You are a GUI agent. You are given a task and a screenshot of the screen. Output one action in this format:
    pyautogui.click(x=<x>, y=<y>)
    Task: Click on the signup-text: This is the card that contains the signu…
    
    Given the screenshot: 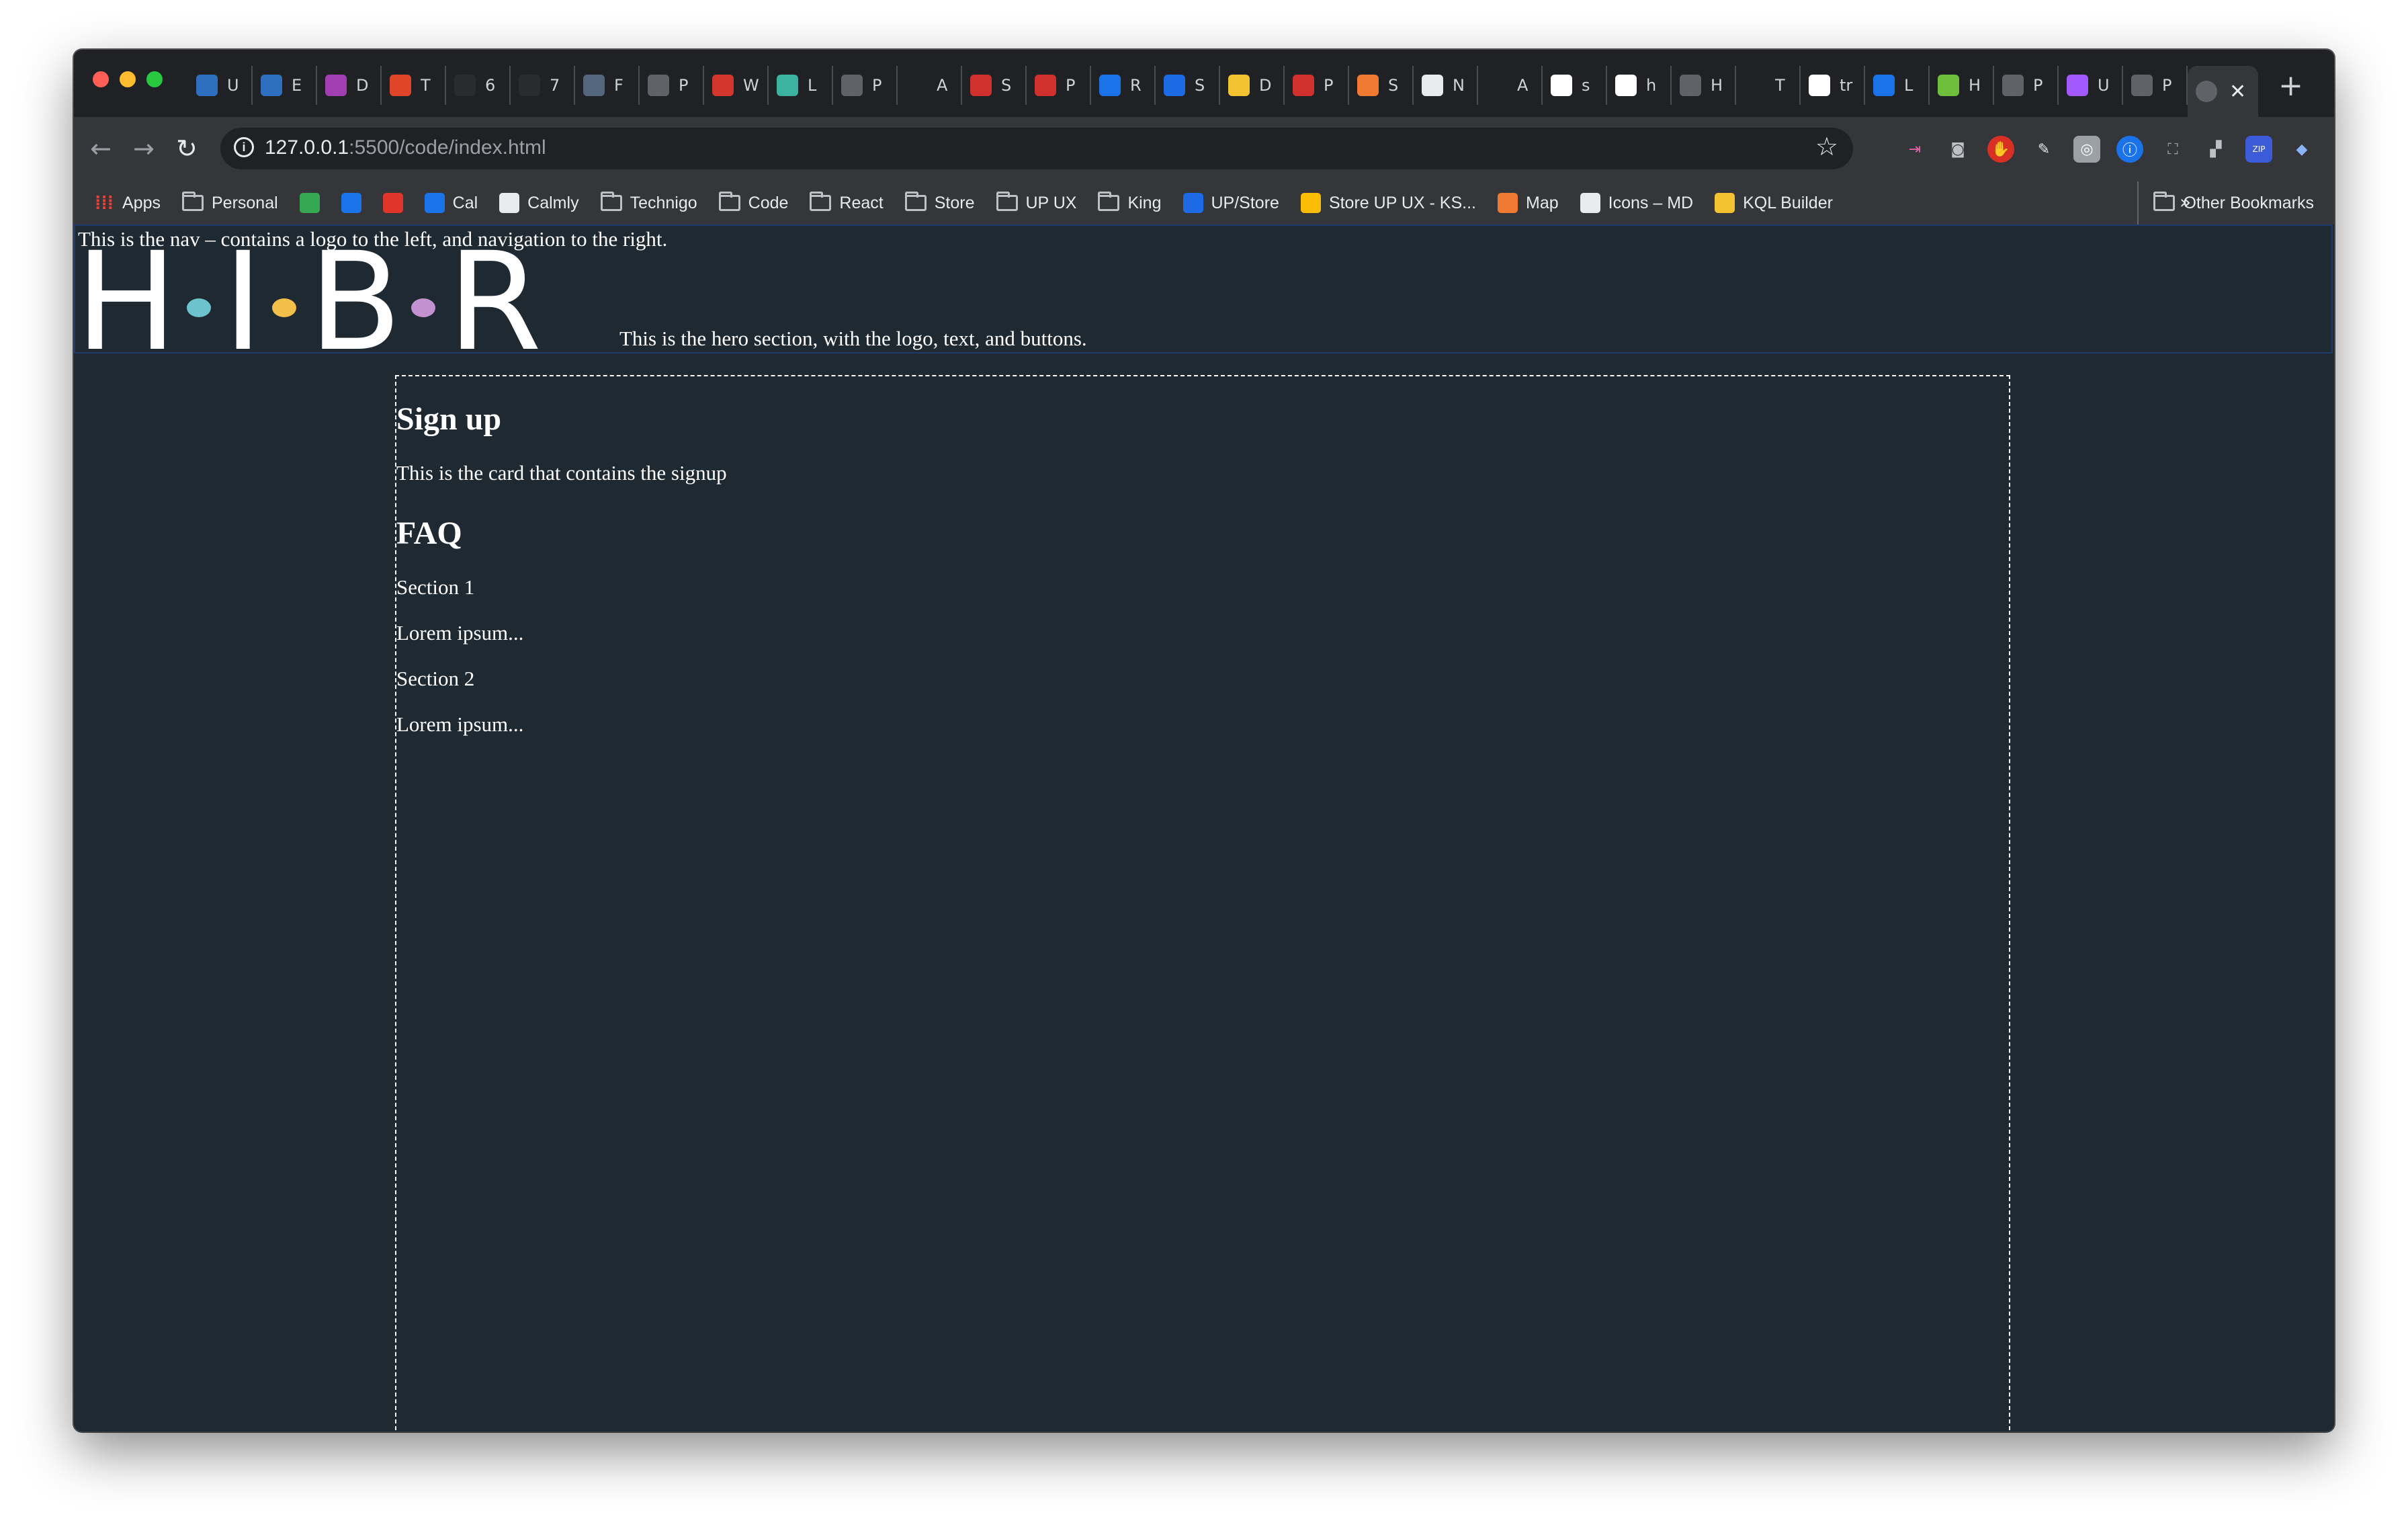 What is the action you would take?
    pyautogui.click(x=561, y=473)
    